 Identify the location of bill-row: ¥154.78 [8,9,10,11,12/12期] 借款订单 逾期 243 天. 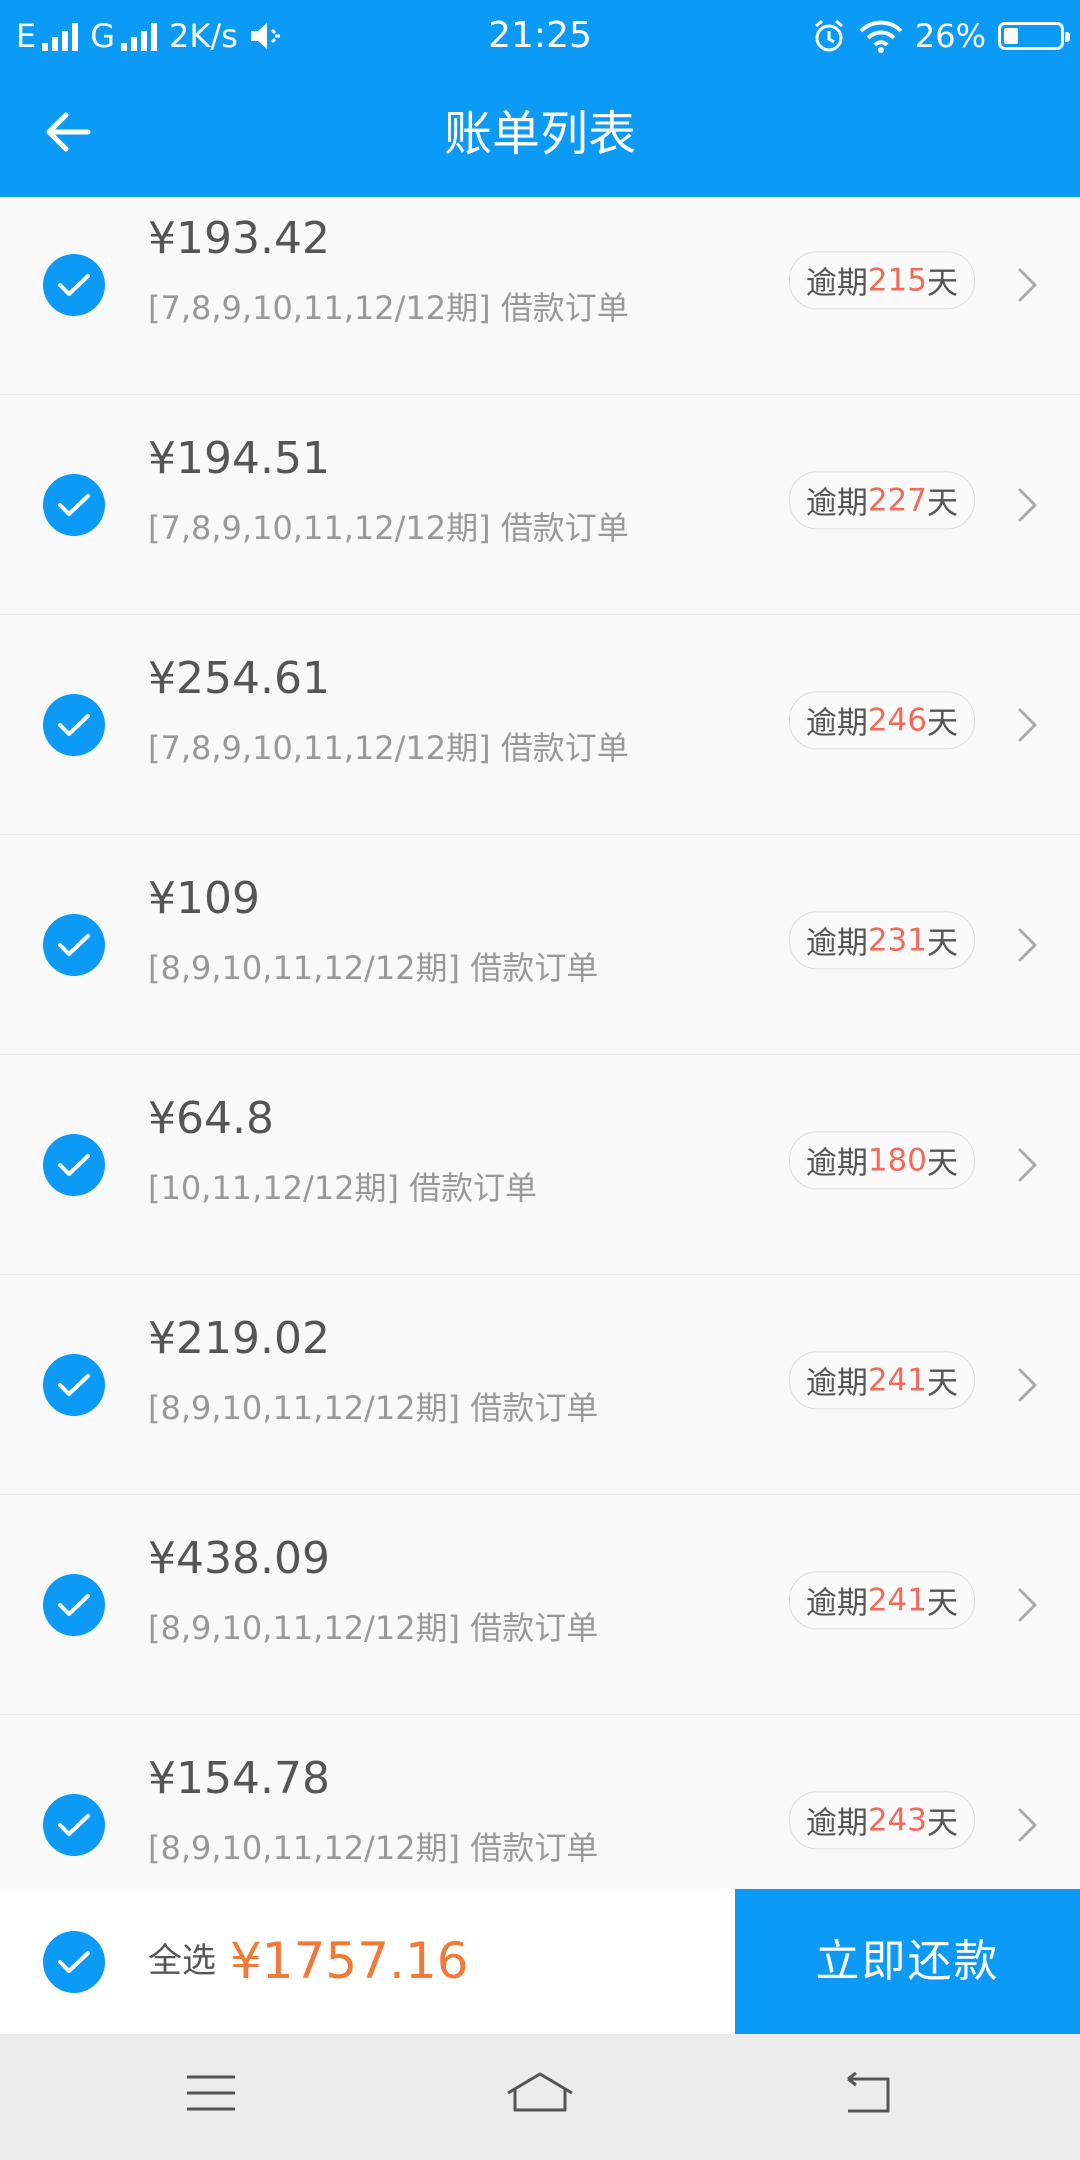
(540, 1802).